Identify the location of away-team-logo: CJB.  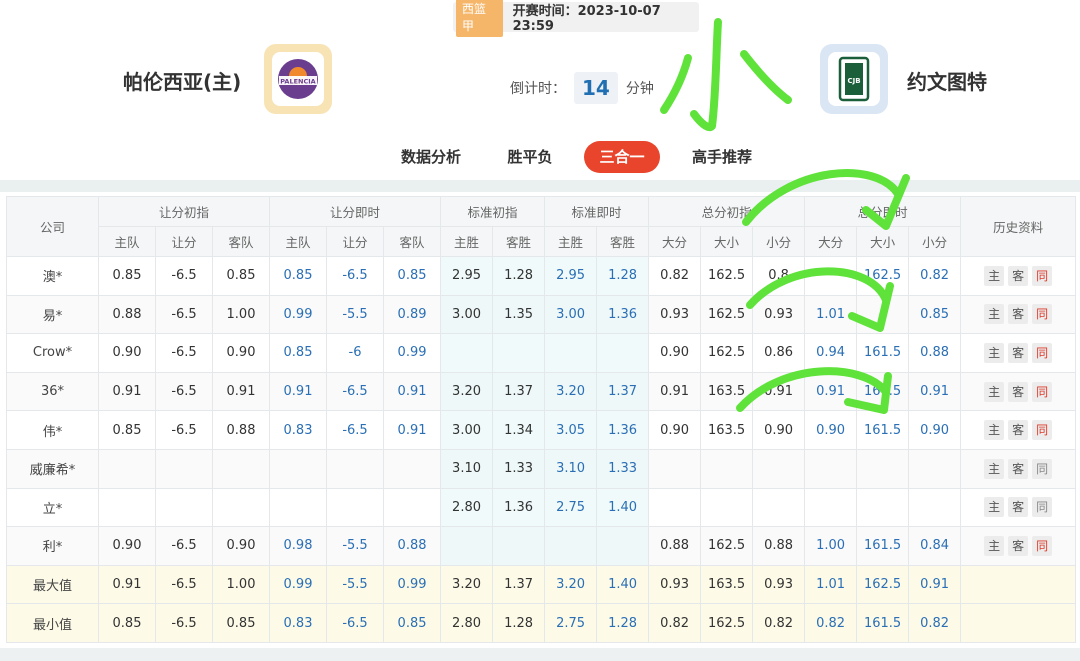
(854, 79).